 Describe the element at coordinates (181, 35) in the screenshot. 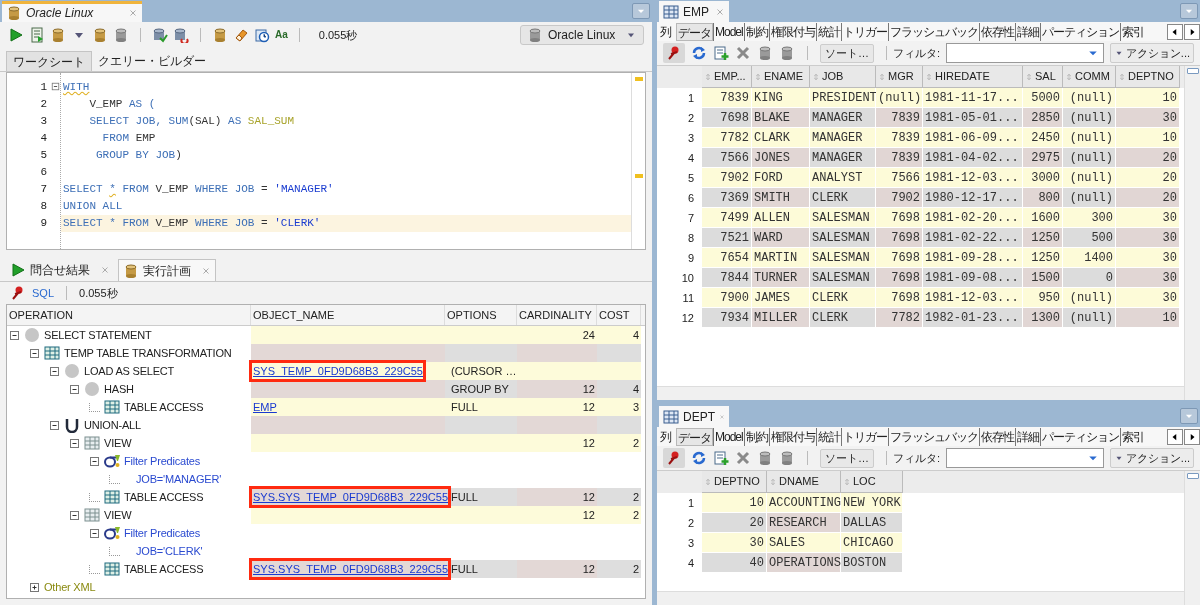

I see `rollback-icon` at that location.